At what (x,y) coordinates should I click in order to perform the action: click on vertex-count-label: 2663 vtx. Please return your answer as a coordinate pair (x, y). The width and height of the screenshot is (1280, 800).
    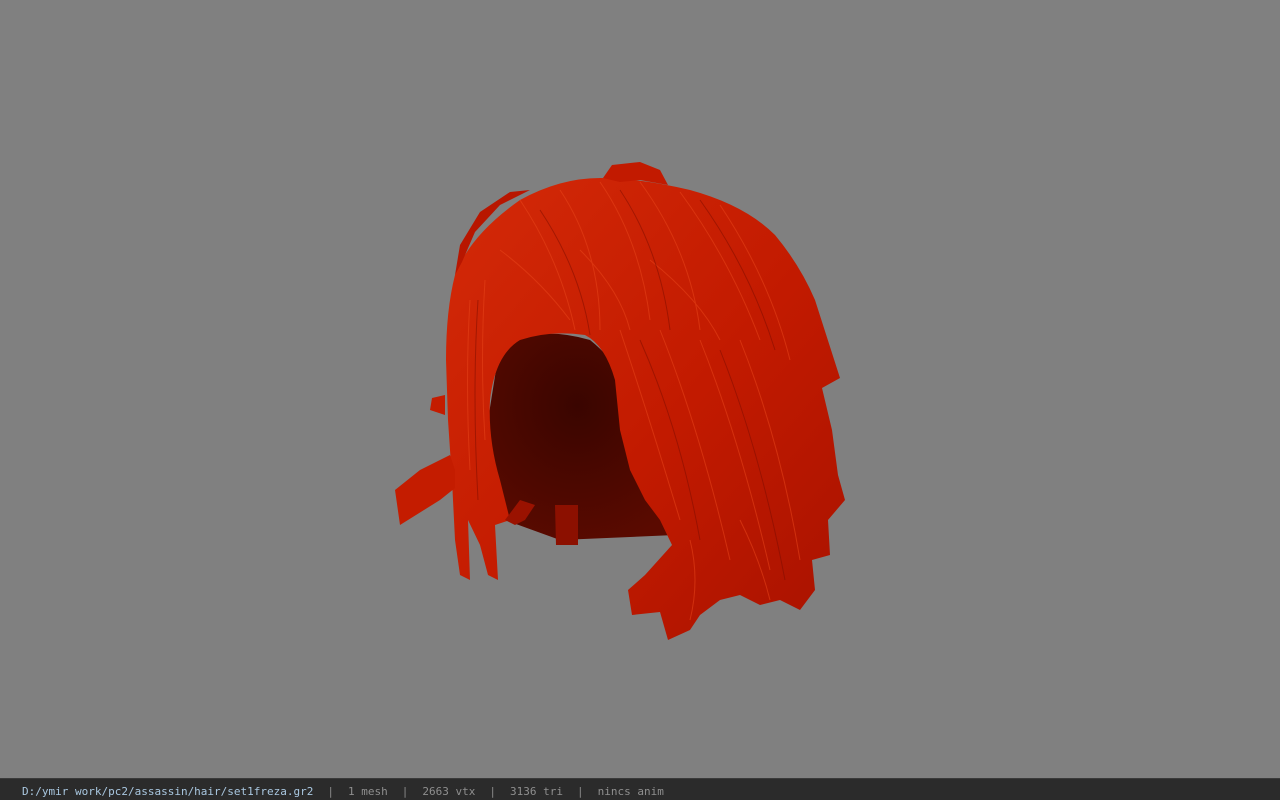
    Looking at the image, I should click on (449, 791).